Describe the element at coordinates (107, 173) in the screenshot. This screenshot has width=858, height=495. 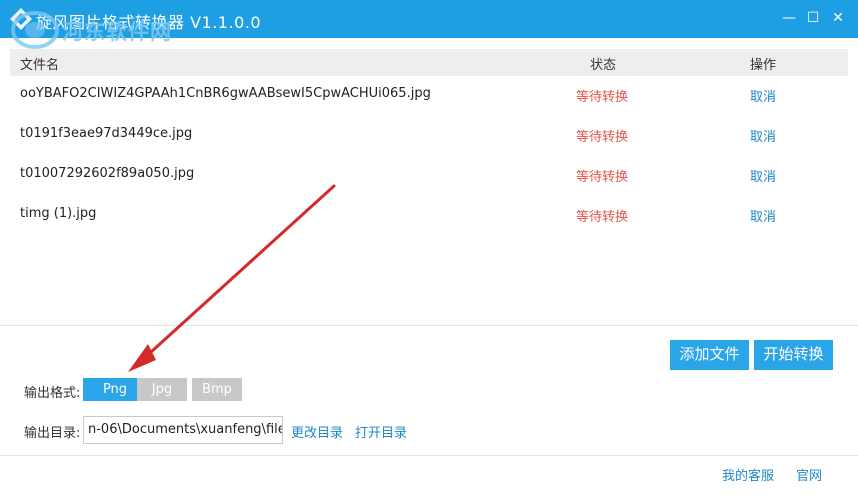
I see `file-name: t01007292602f89a050.jpg` at that location.